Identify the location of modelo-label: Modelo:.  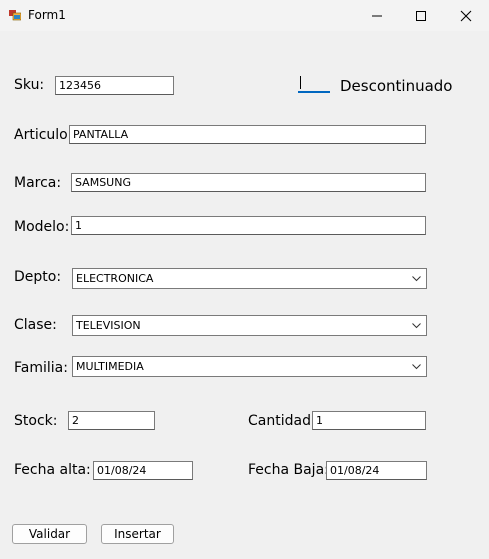
(42, 227).